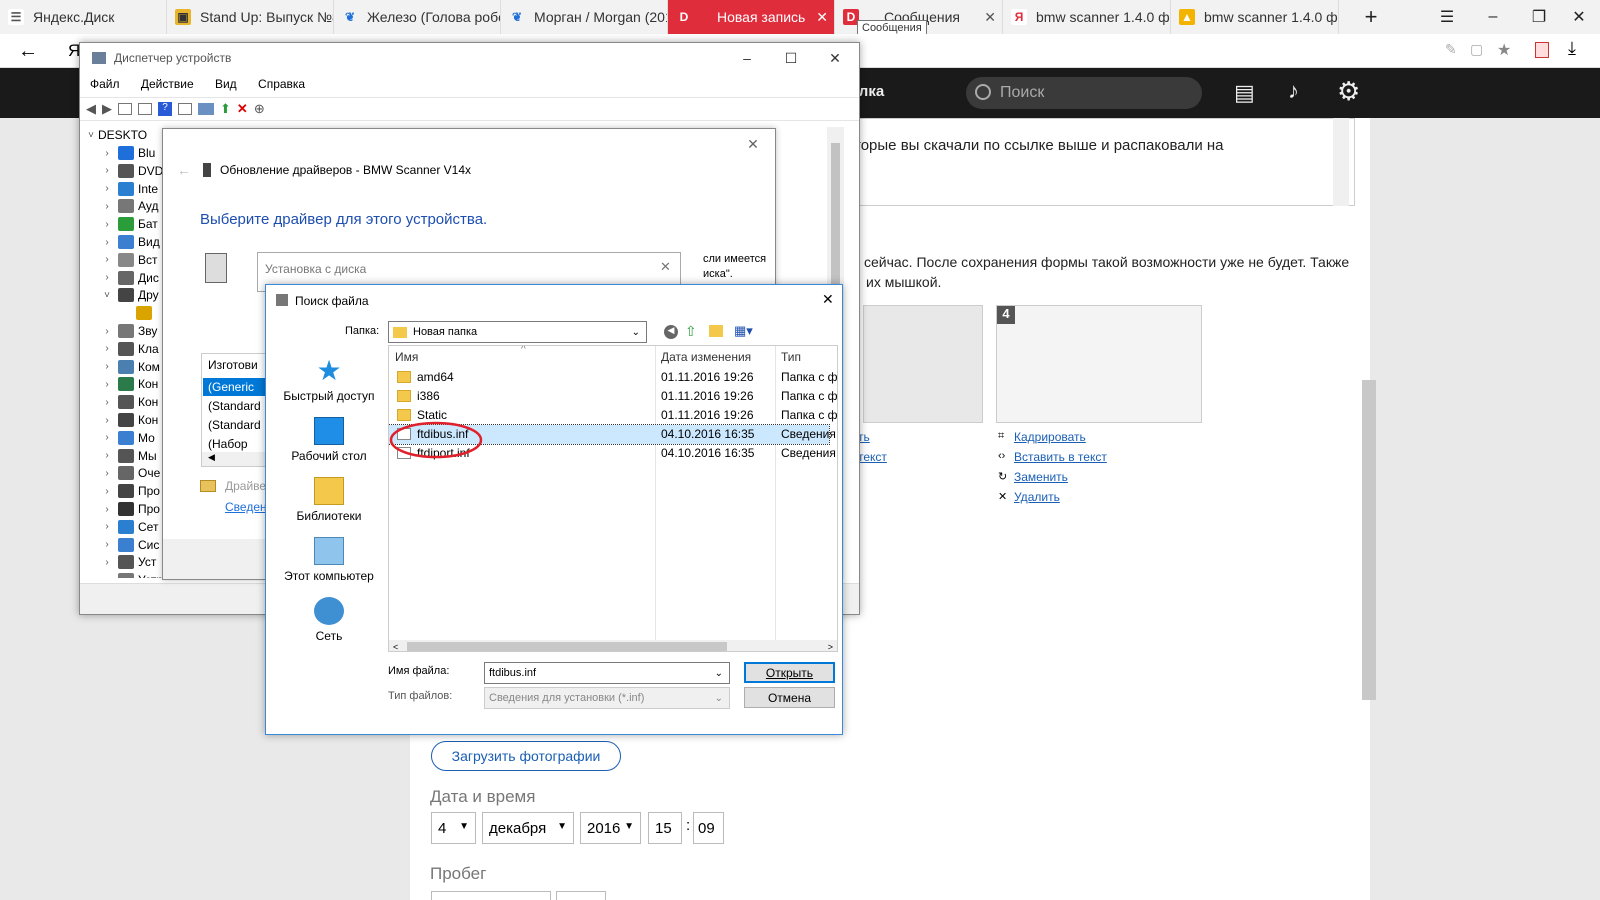 The width and height of the screenshot is (1600, 900). I want to click on new-tab-icon: +, so click(1371, 17).